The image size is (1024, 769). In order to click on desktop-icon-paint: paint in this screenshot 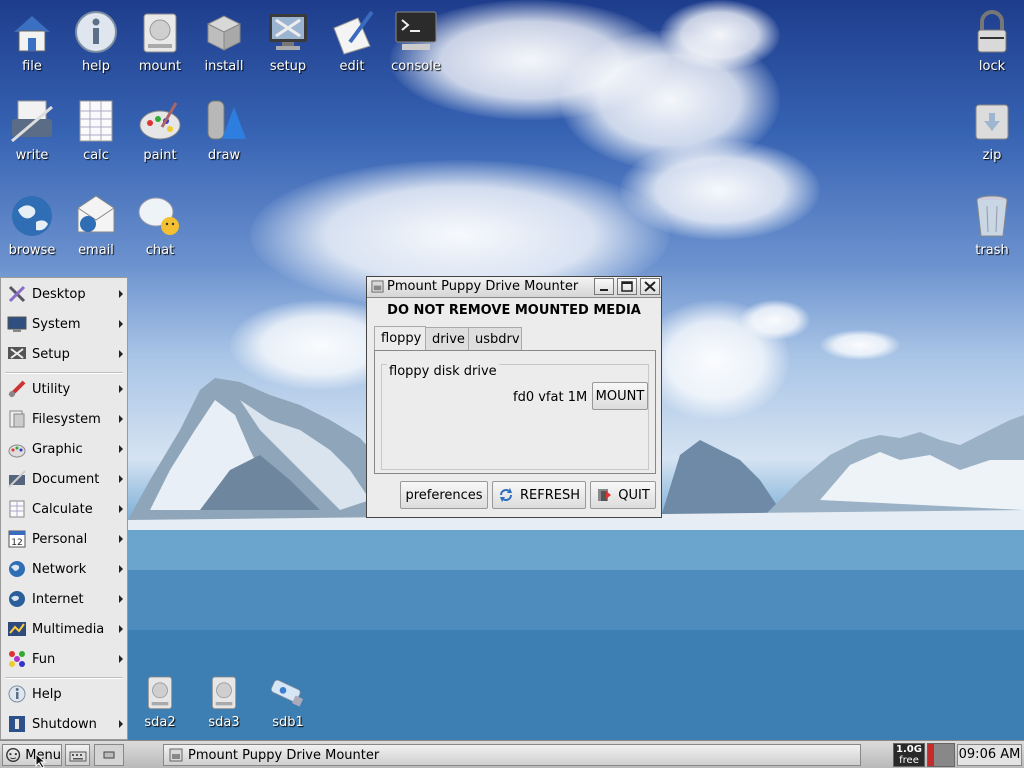, I will do `click(160, 130)`.